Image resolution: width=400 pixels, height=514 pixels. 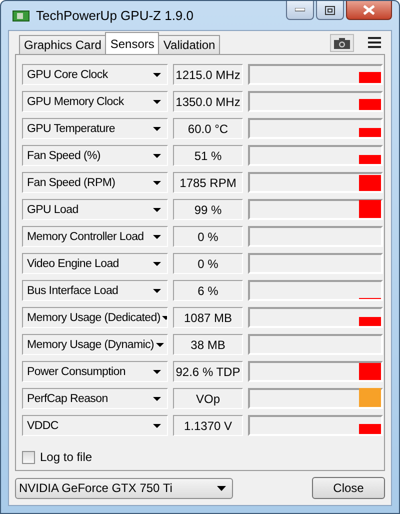 I want to click on checkbox-label: Log to file, so click(x=66, y=457).